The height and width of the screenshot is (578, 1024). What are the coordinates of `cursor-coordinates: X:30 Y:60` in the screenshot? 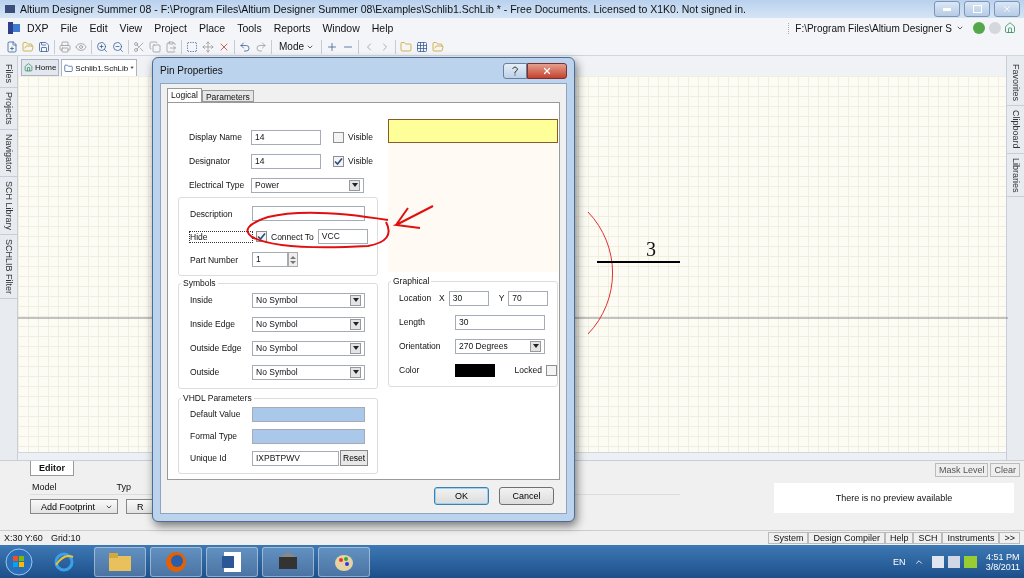 It's located at (23, 538).